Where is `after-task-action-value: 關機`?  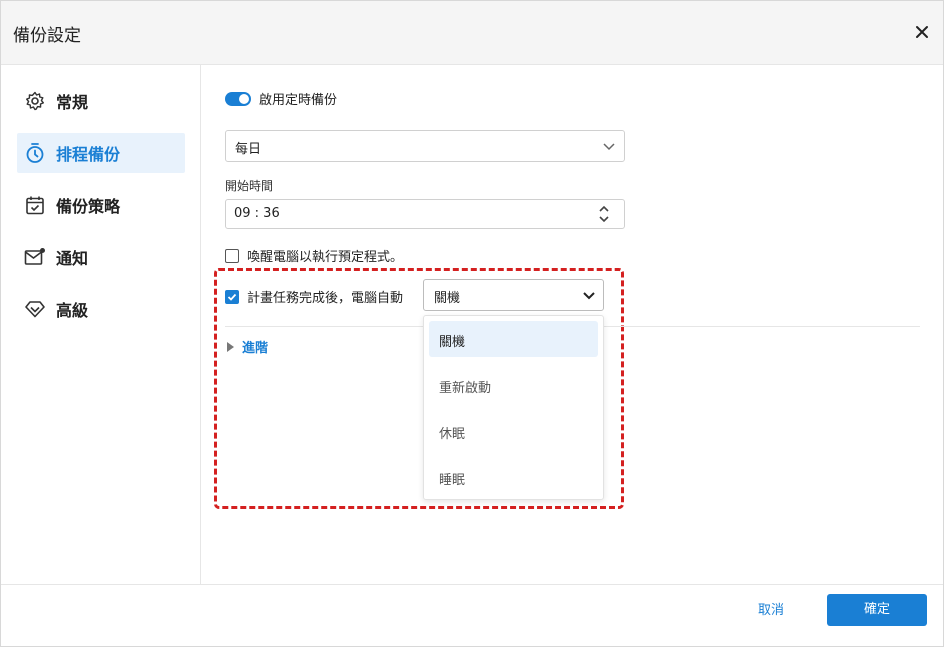 after-task-action-value: 關機 is located at coordinates (447, 298).